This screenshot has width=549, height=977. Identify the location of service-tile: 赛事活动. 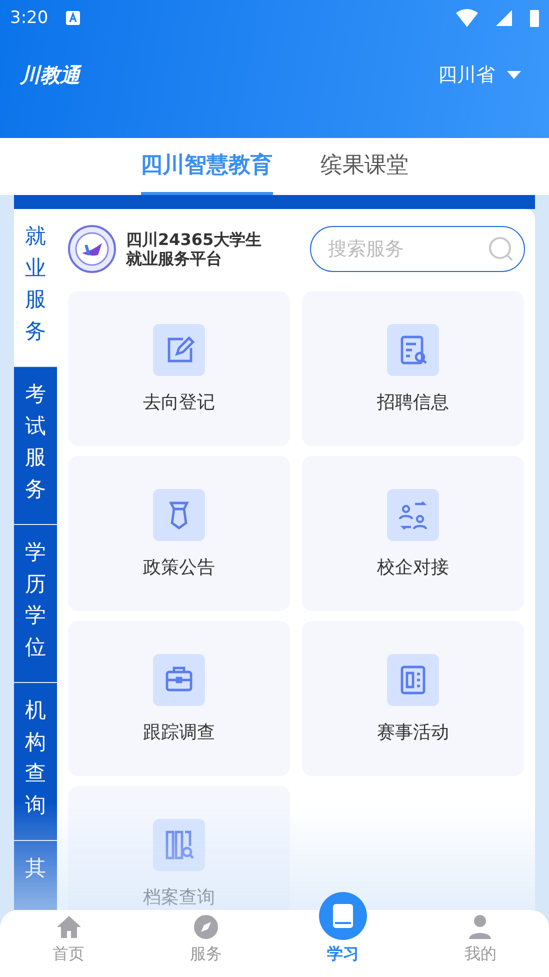
(413, 698).